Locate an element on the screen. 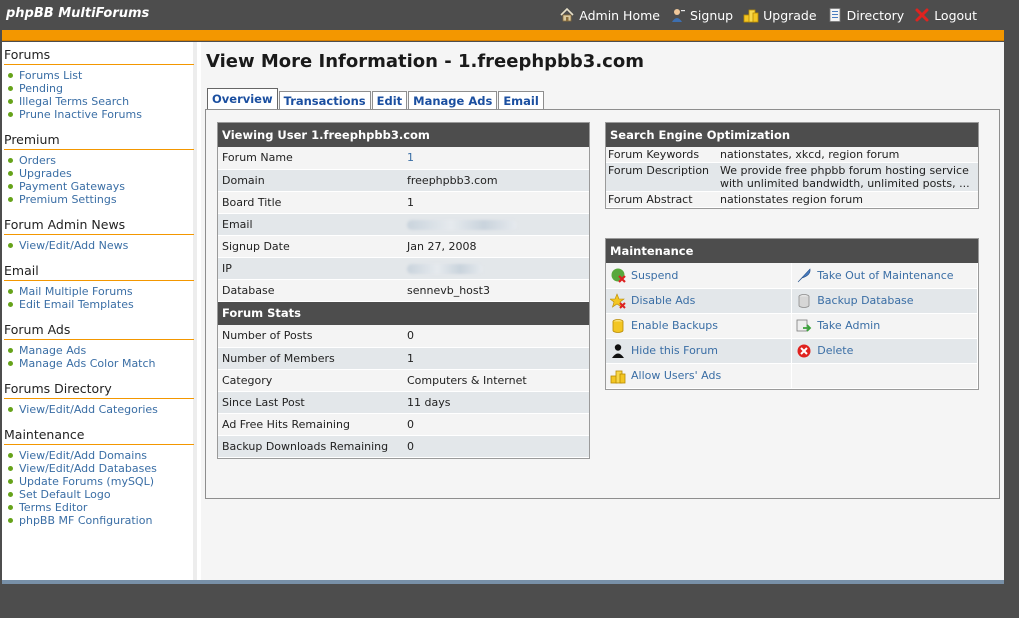  sidebar-link: View/Edit/Add Categories is located at coordinates (88, 409).